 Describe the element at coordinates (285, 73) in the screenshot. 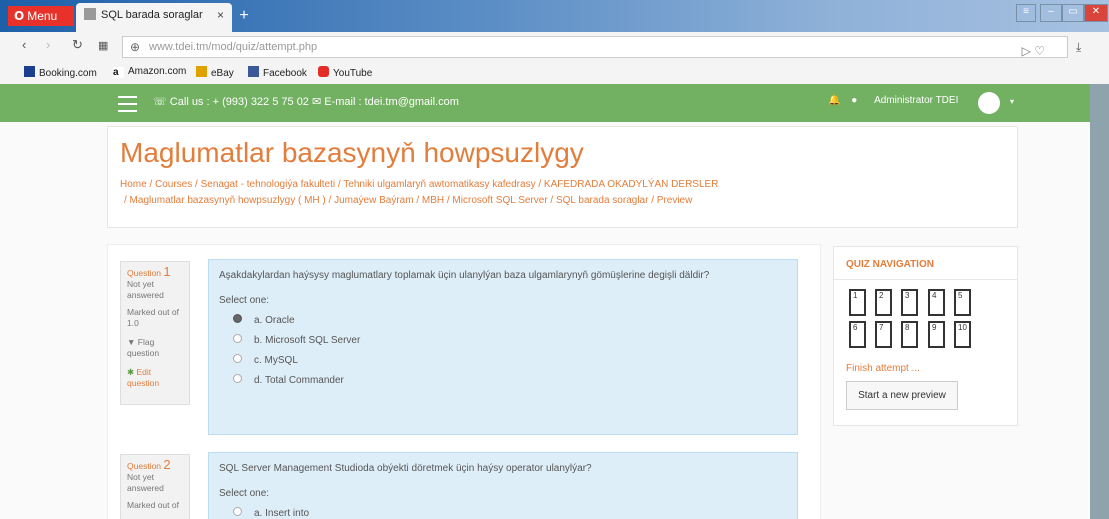

I see `bookmark-label: Facebook` at that location.